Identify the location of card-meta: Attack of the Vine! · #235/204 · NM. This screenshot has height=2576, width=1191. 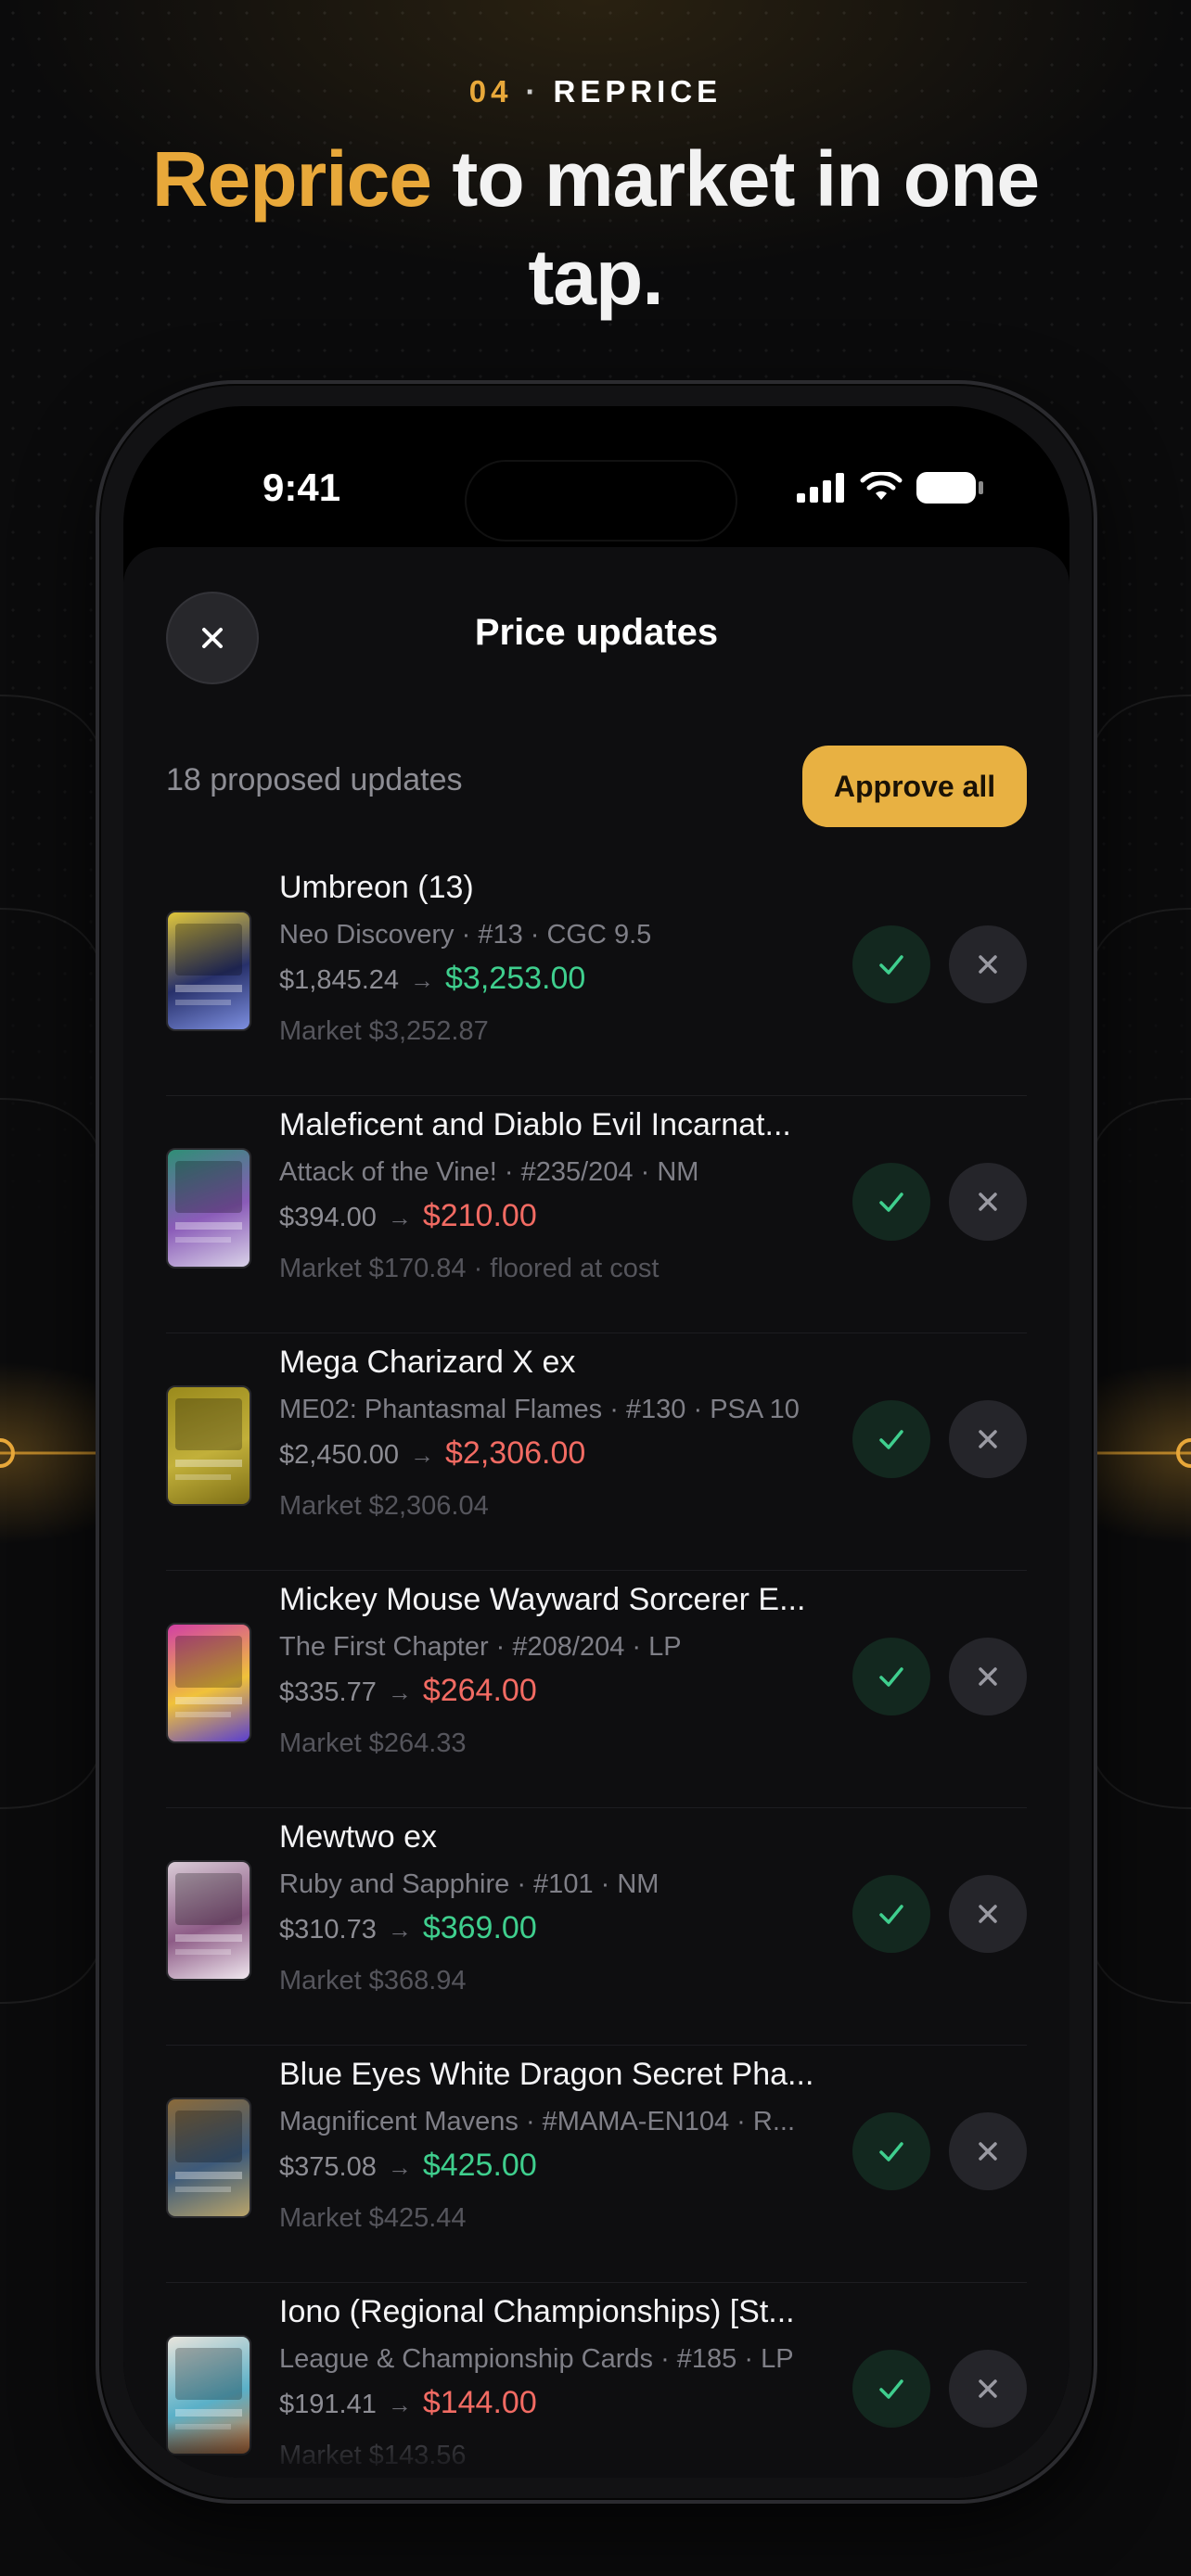
(489, 1172).